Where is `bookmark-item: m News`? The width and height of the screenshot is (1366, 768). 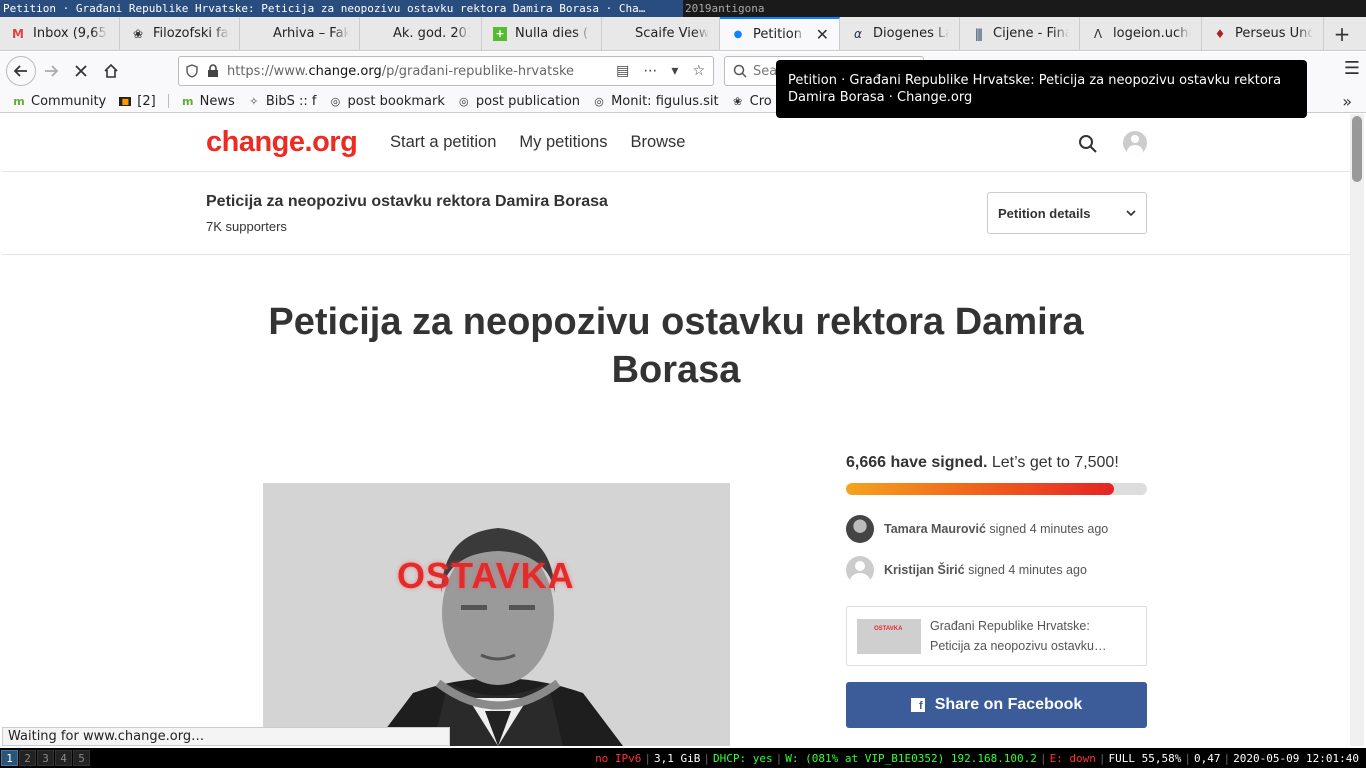
bookmark-item: m News is located at coordinates (208, 101).